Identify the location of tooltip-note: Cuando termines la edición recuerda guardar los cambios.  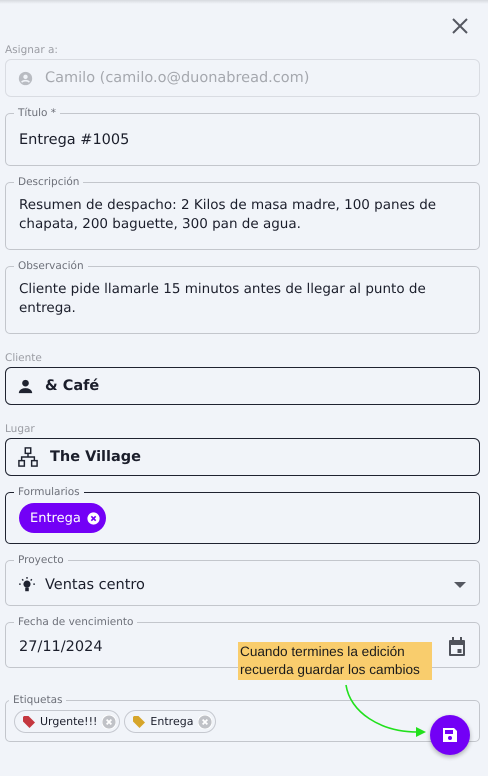
(335, 661).